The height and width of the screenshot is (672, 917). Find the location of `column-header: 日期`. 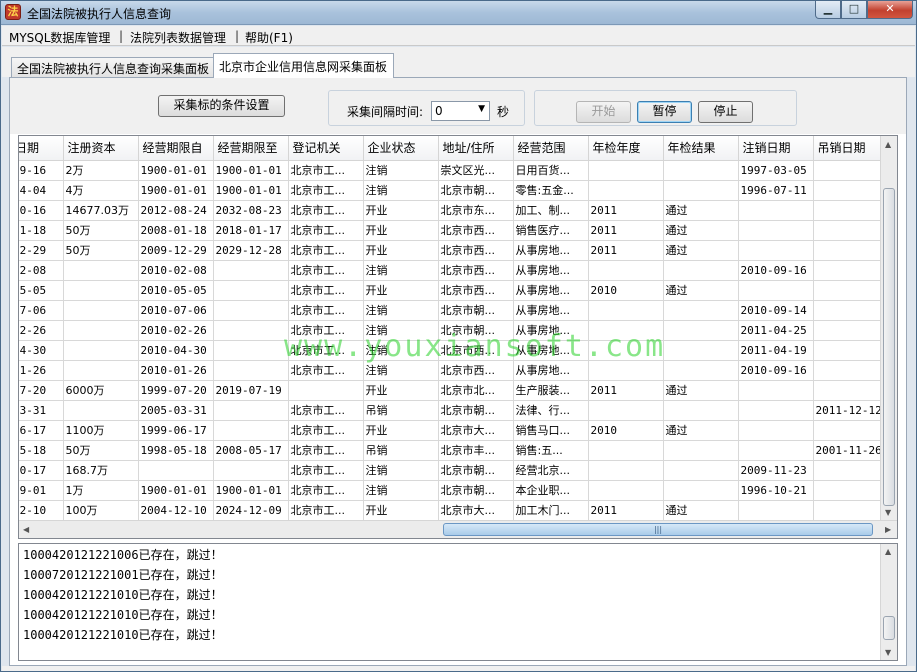

column-header: 日期 is located at coordinates (41, 148).